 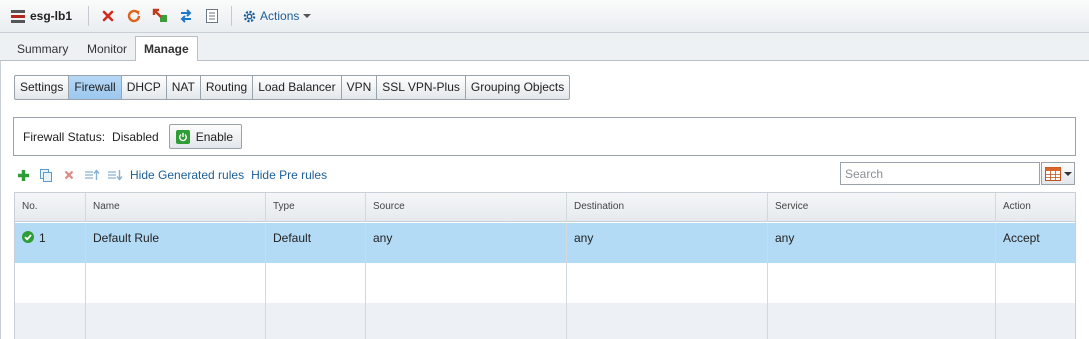 What do you see at coordinates (42, 238) in the screenshot?
I see `rule-number: 1` at bounding box center [42, 238].